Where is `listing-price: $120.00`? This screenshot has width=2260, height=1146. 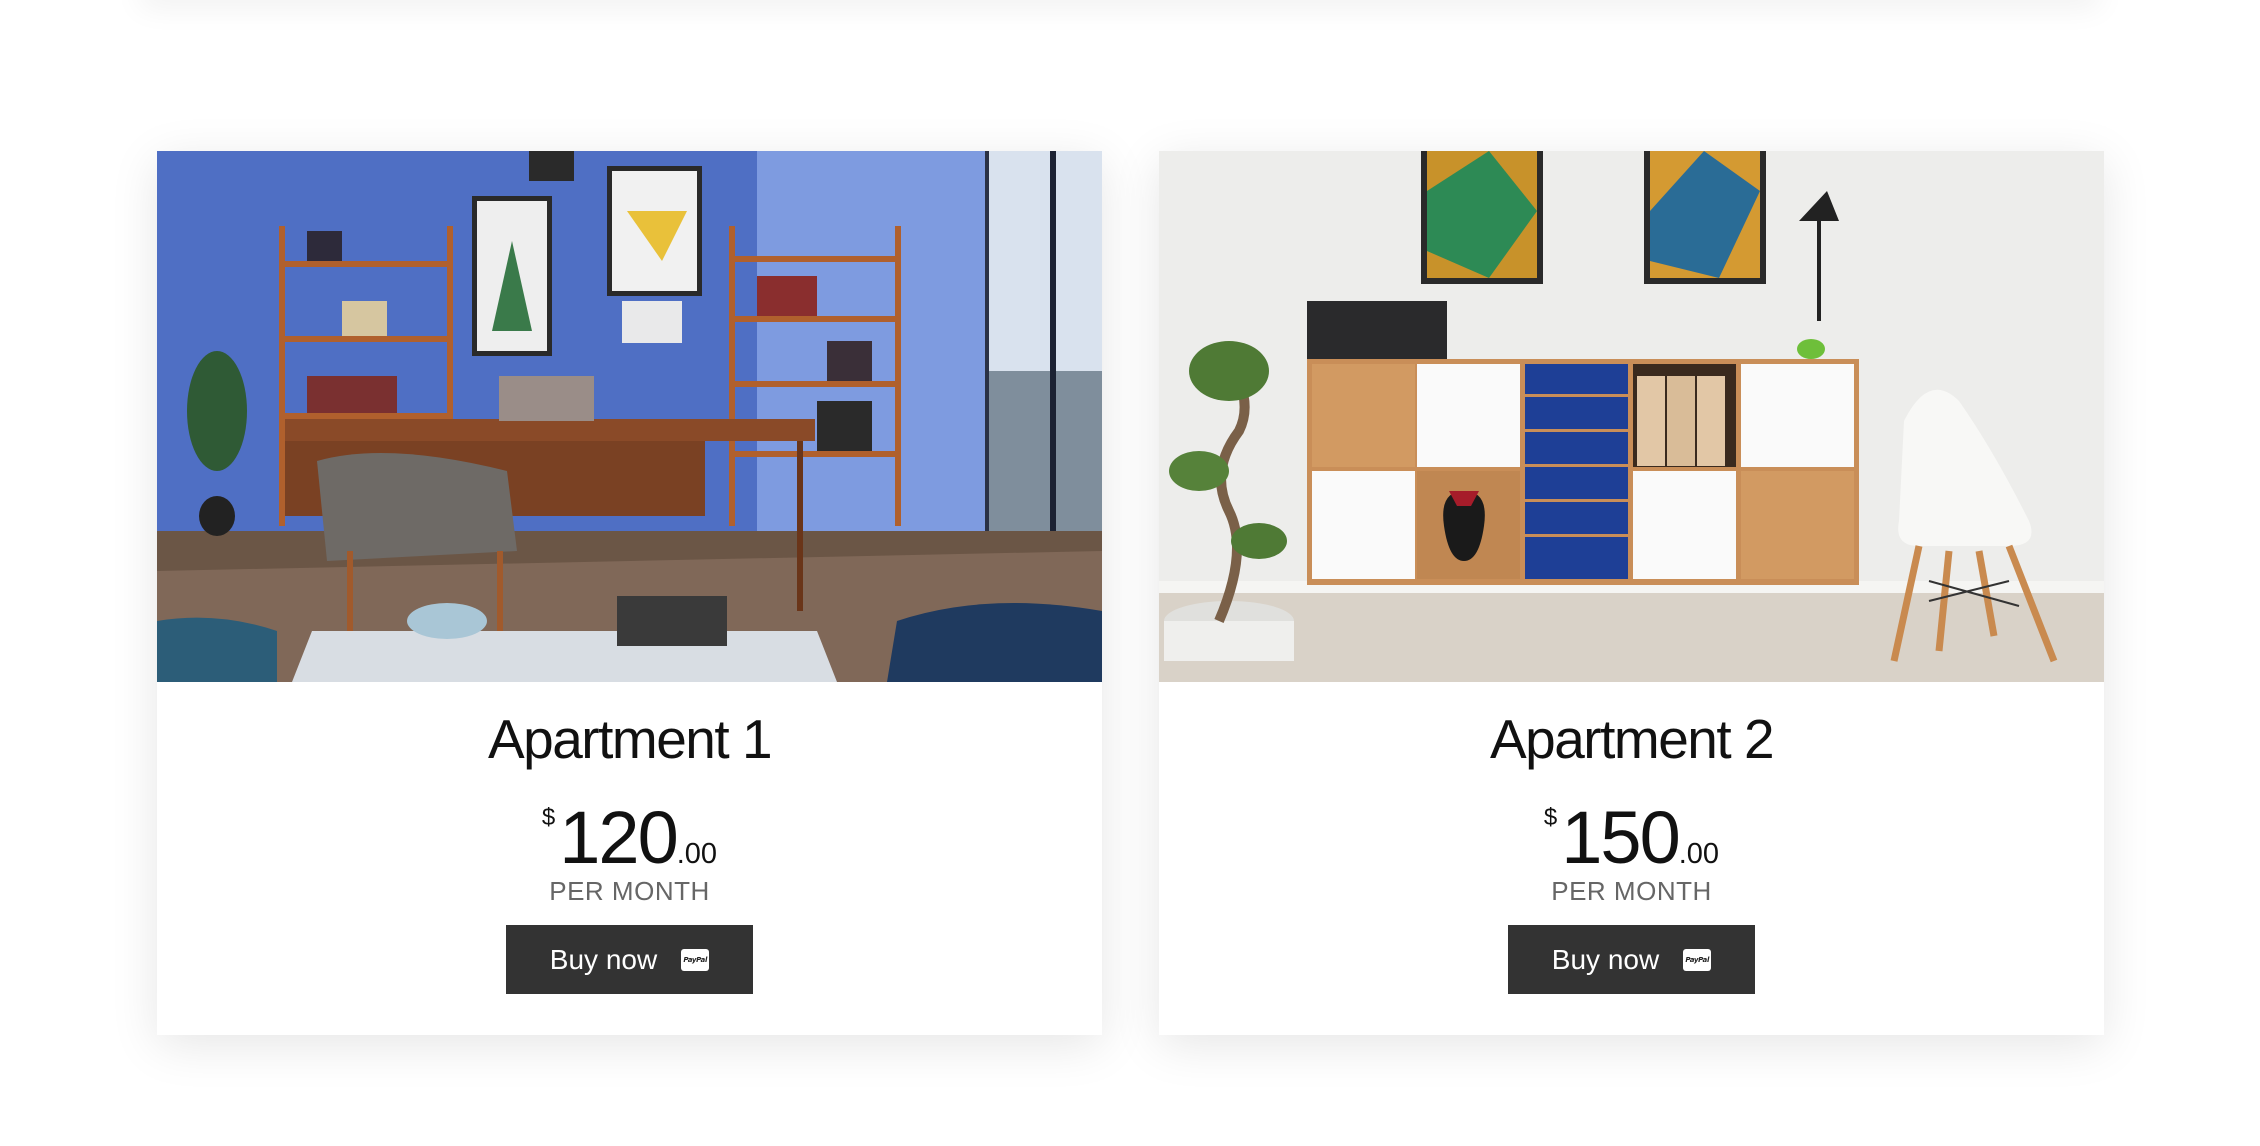 listing-price: $120.00 is located at coordinates (629, 828).